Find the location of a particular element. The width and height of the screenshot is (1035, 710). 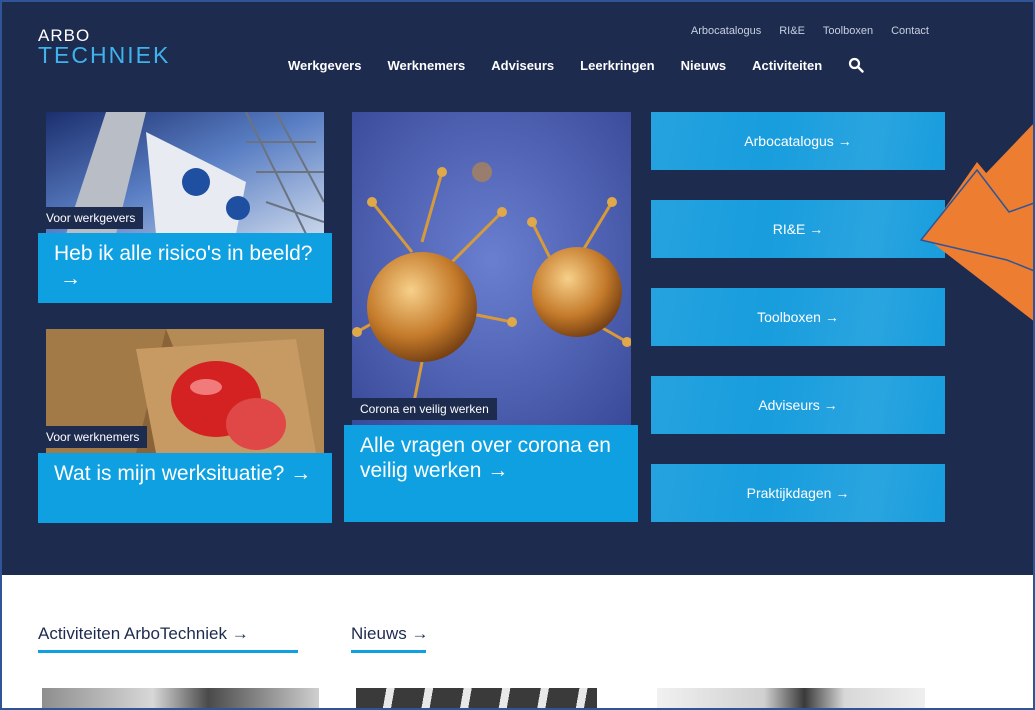

top-link-rie: RI&E is located at coordinates (792, 31).